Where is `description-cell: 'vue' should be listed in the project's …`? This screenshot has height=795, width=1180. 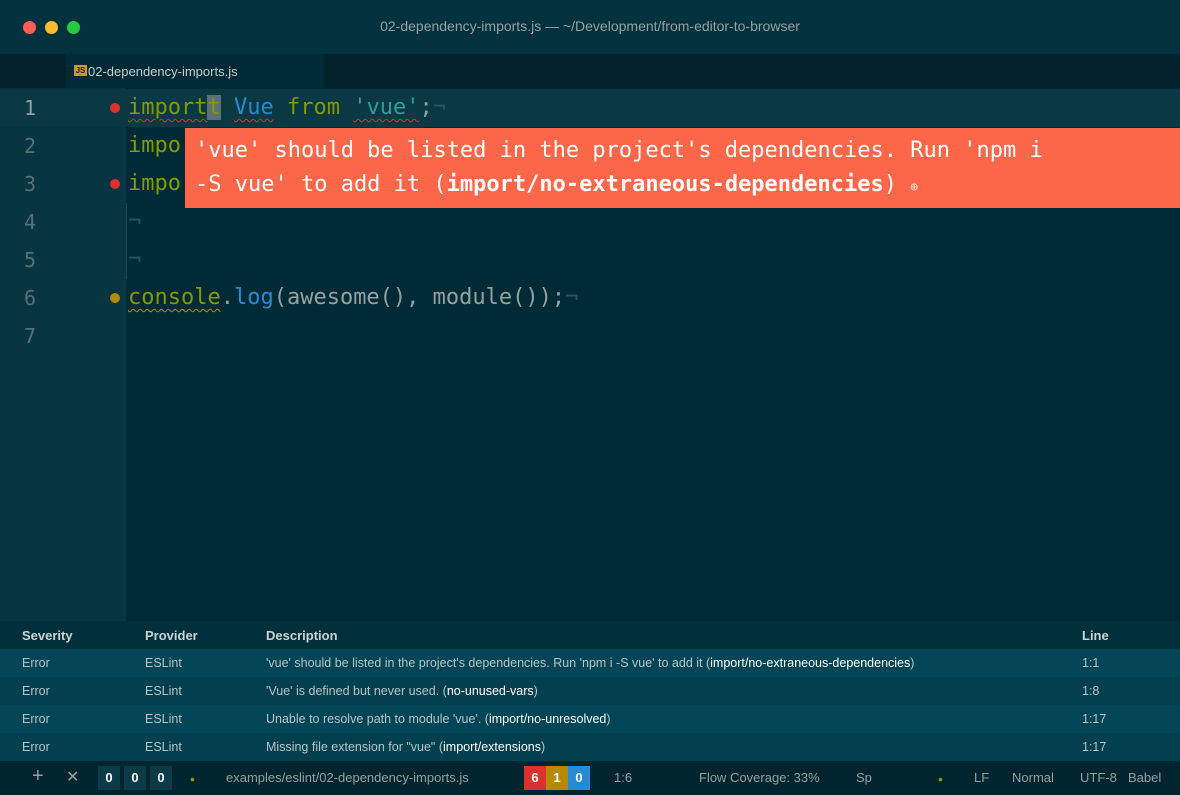
description-cell: 'vue' should be listed in the project's … is located at coordinates (590, 663).